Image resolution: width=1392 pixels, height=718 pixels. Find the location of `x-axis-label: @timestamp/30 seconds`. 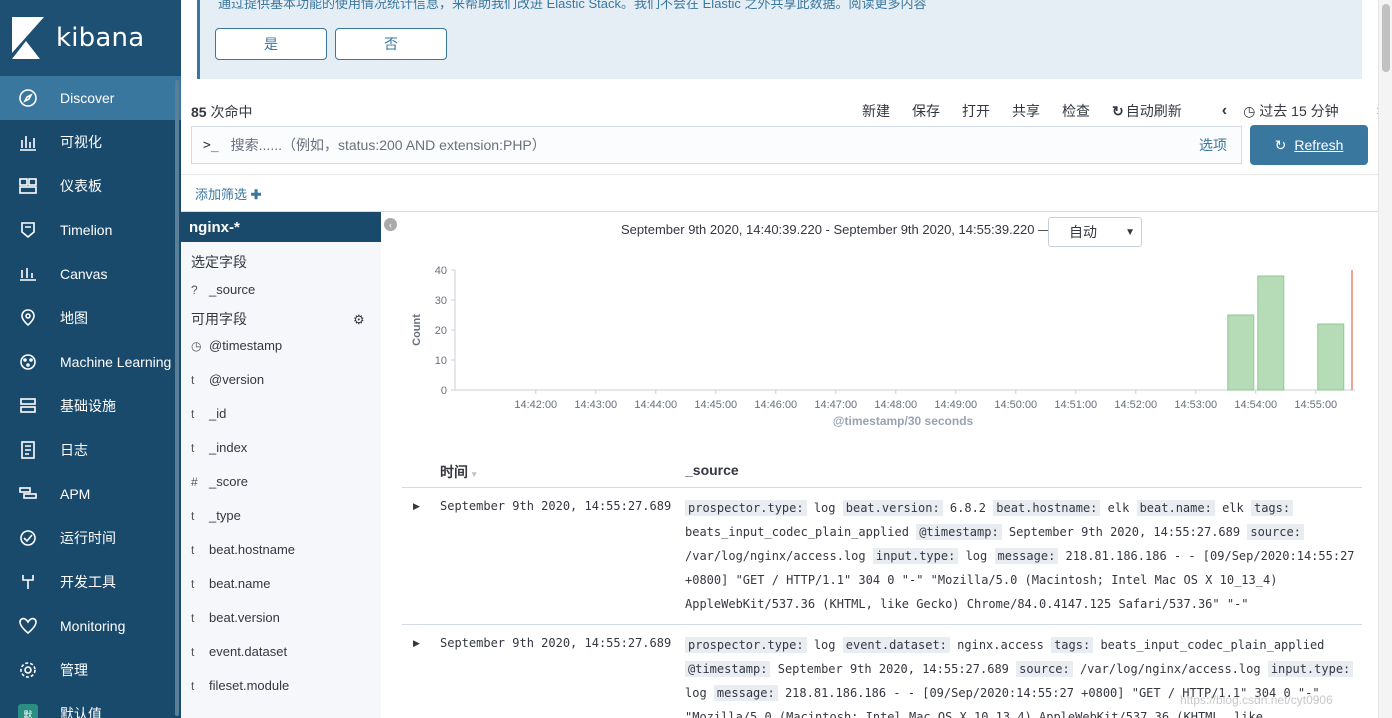

x-axis-label: @timestamp/30 seconds is located at coordinates (903, 421).